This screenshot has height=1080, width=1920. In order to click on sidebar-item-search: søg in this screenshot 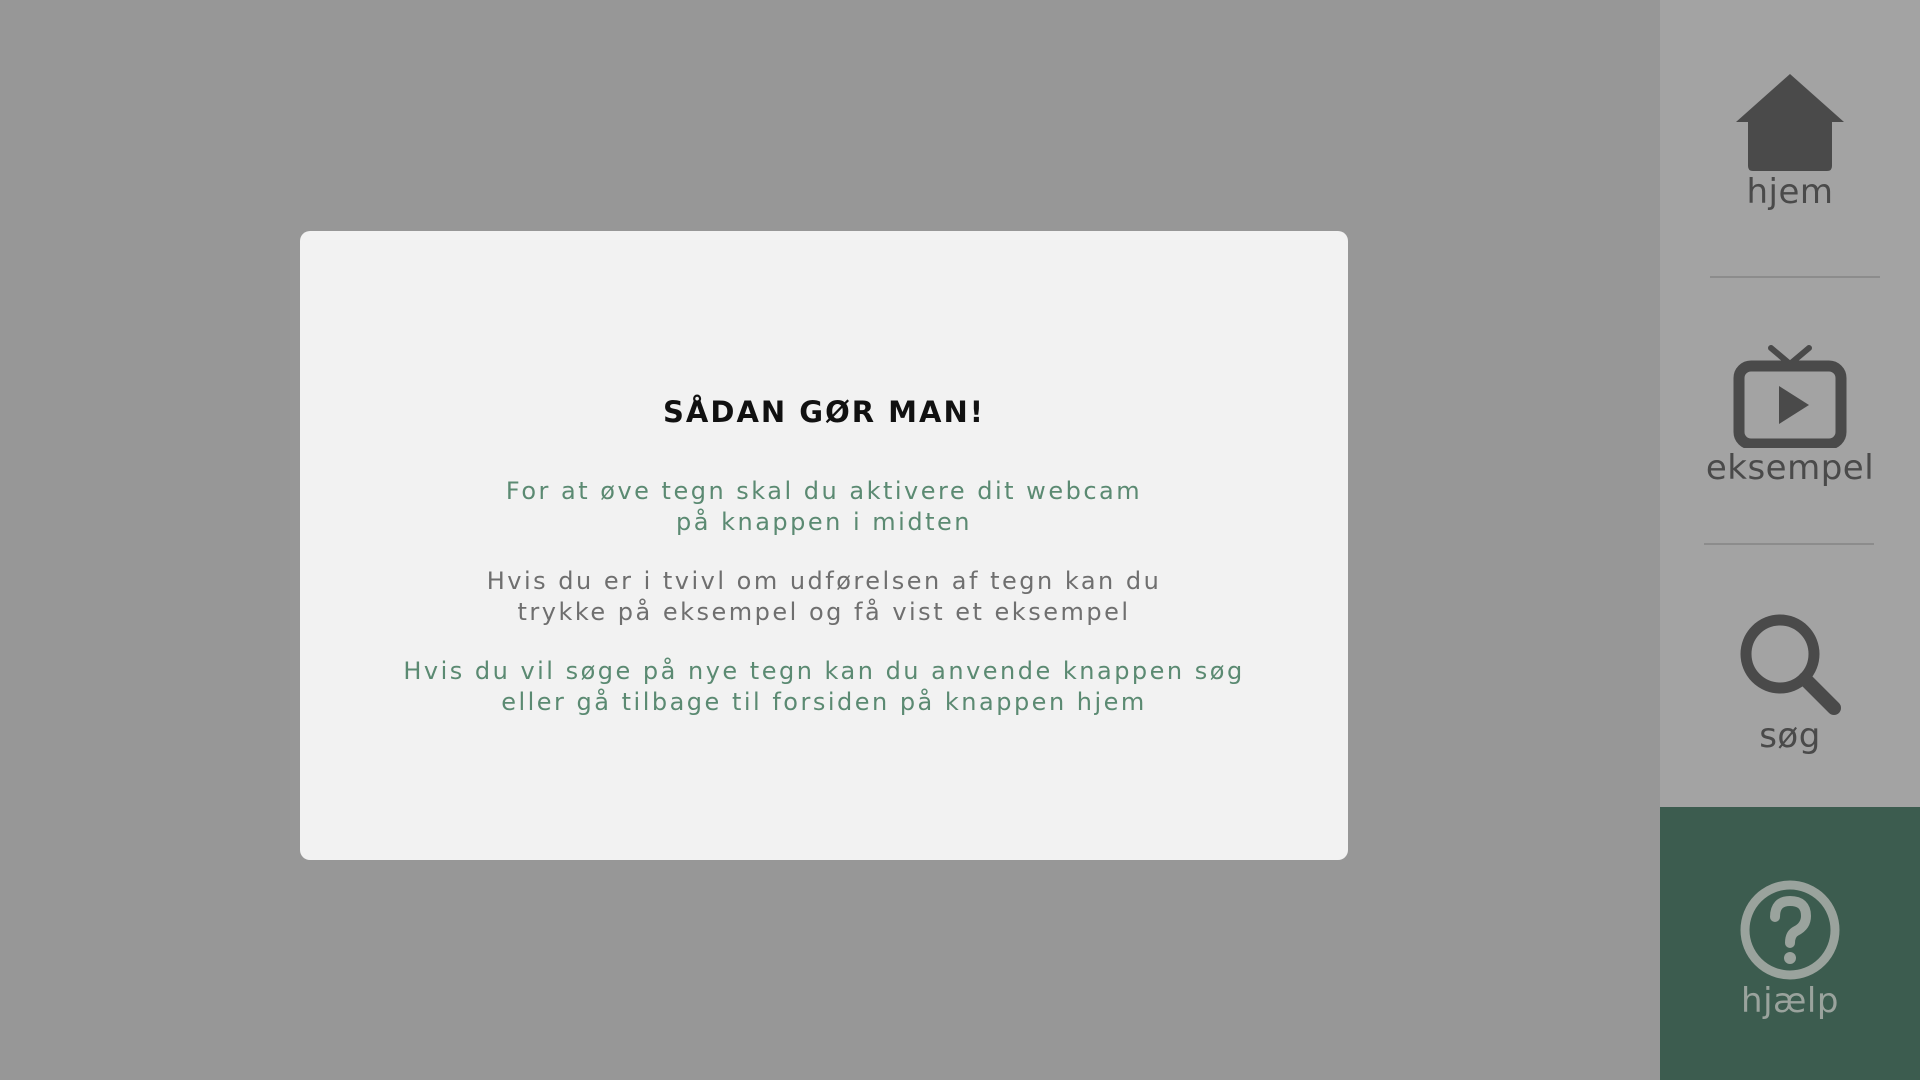, I will do `click(1790, 684)`.